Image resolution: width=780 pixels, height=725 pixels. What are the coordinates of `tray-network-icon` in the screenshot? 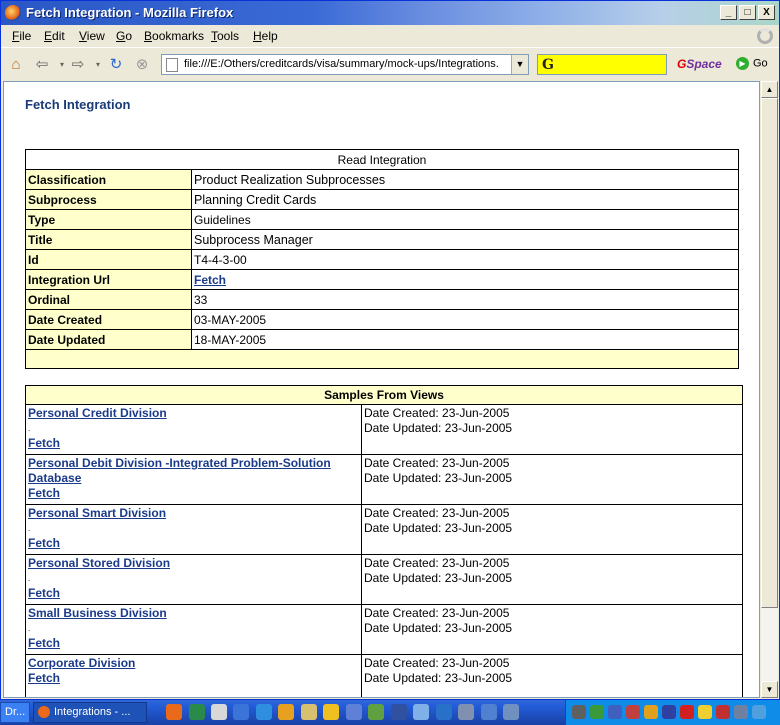 It's located at (597, 712).